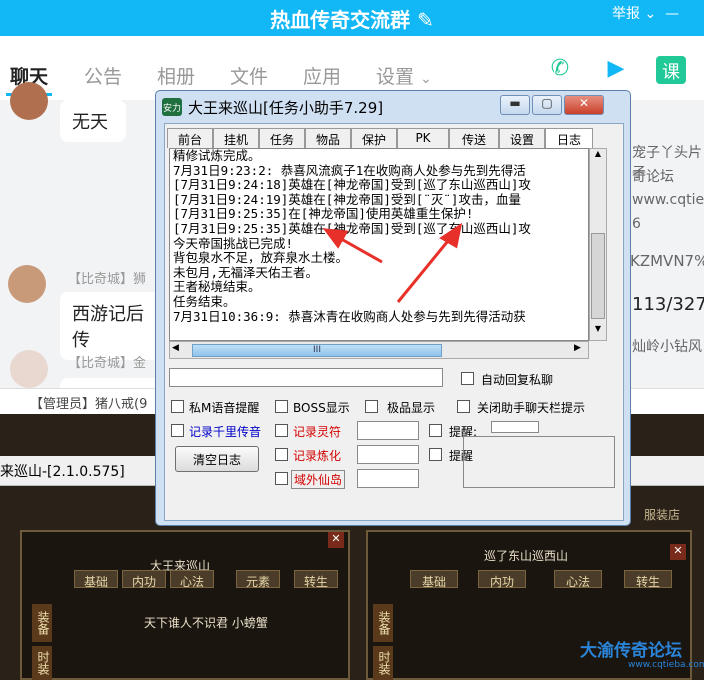  I want to click on arrow-head, so click(335, 238).